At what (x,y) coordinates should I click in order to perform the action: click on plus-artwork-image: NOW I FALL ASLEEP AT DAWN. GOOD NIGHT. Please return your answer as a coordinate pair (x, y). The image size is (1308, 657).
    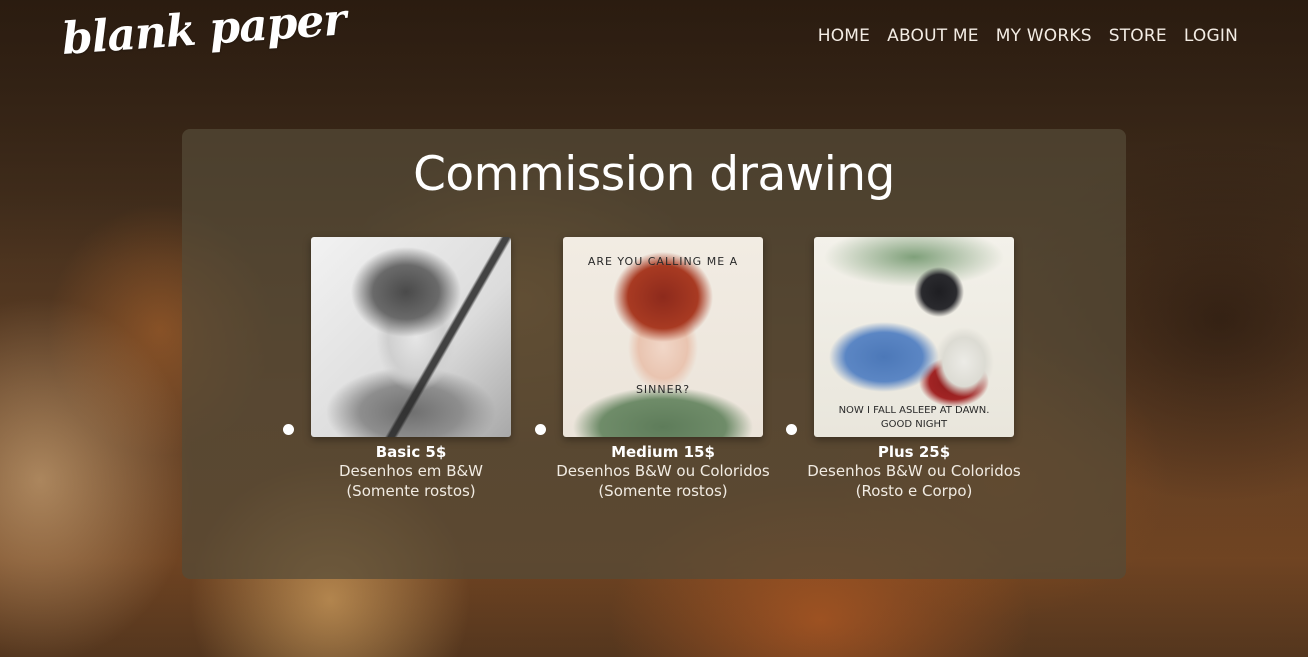
    Looking at the image, I should click on (914, 337).